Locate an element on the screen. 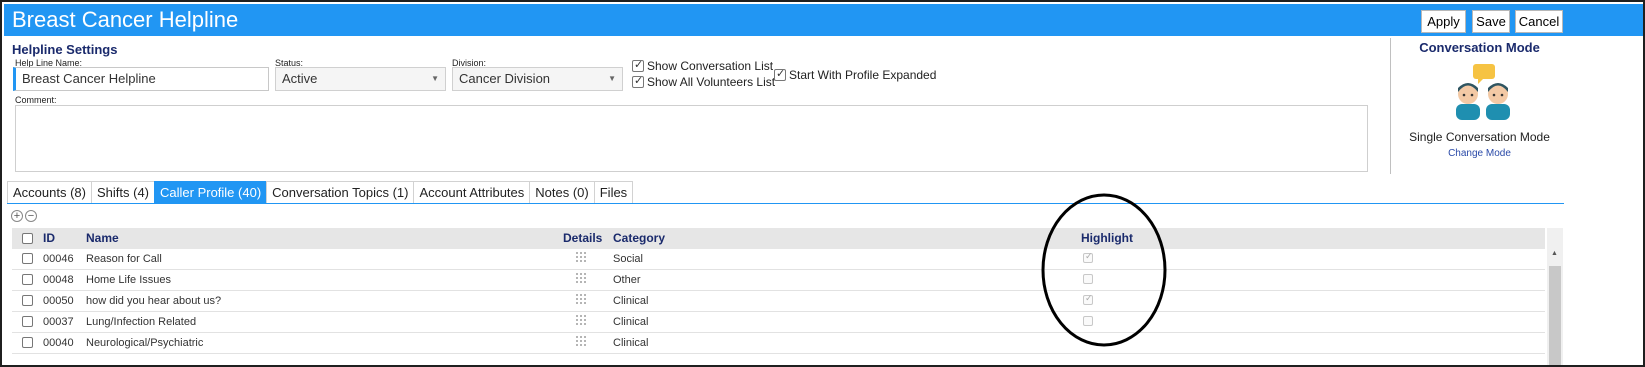  start-with-profile-expanded-checkbox is located at coordinates (780, 74).